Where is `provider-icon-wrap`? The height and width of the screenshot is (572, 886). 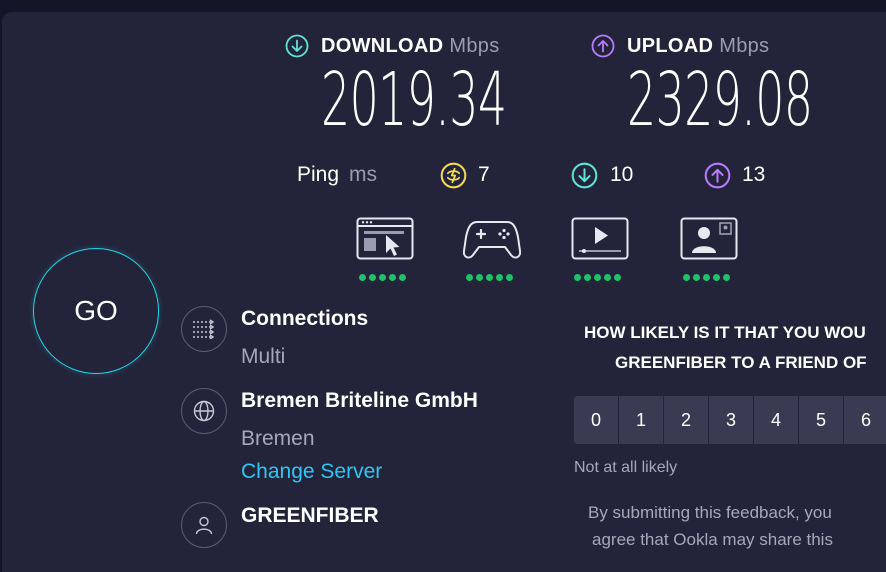 provider-icon-wrap is located at coordinates (204, 525).